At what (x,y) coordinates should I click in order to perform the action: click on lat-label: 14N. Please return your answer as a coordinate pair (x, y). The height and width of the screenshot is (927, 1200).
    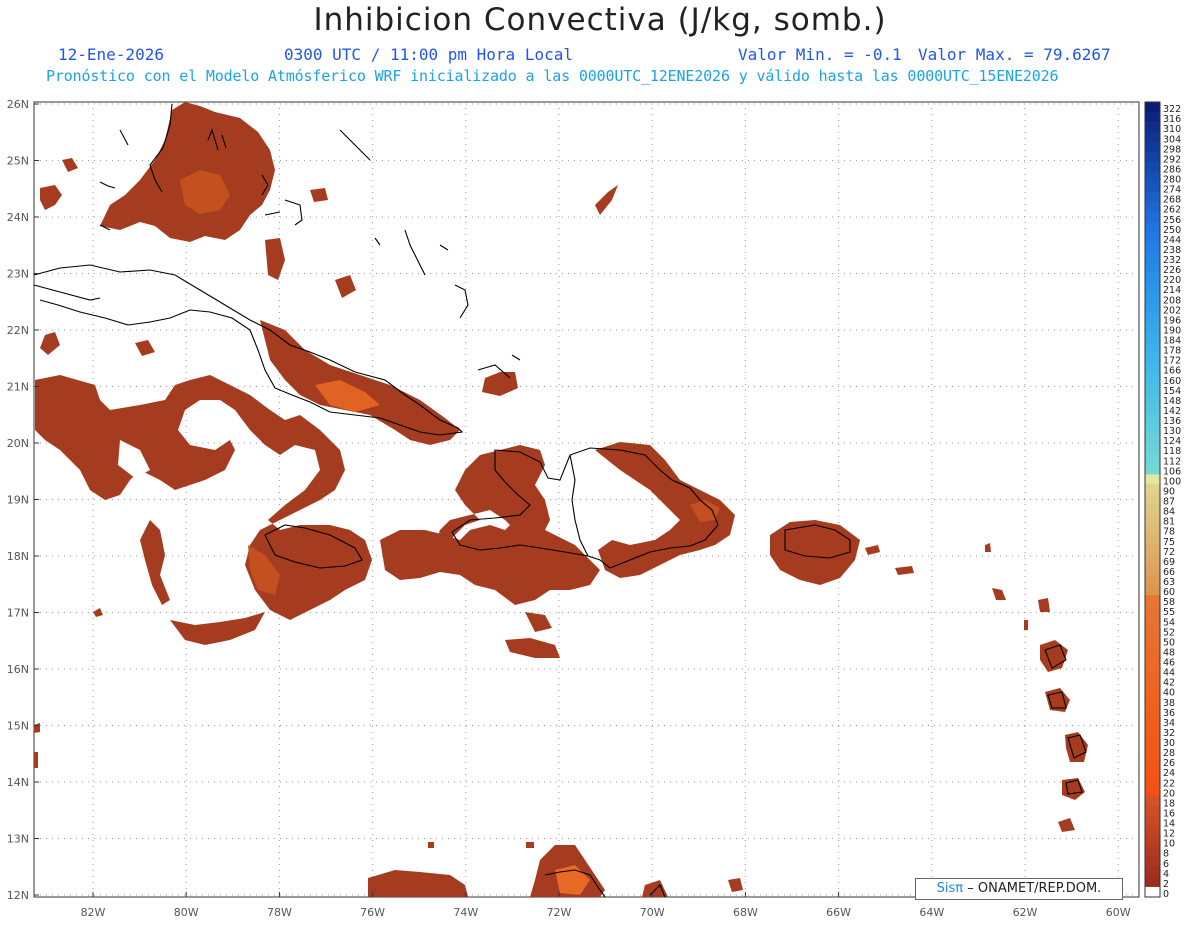
    Looking at the image, I should click on (18, 782).